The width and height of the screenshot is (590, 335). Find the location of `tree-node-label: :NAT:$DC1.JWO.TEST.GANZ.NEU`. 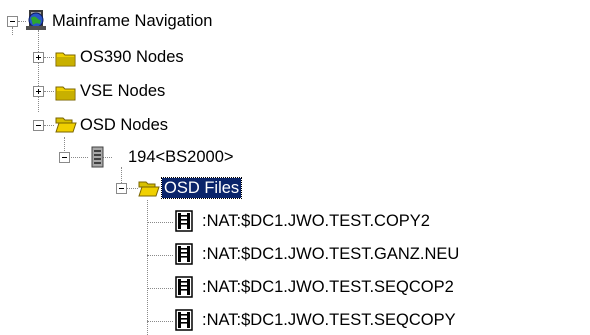

tree-node-label: :NAT:$DC1.JWO.TEST.GANZ.NEU is located at coordinates (330, 254).